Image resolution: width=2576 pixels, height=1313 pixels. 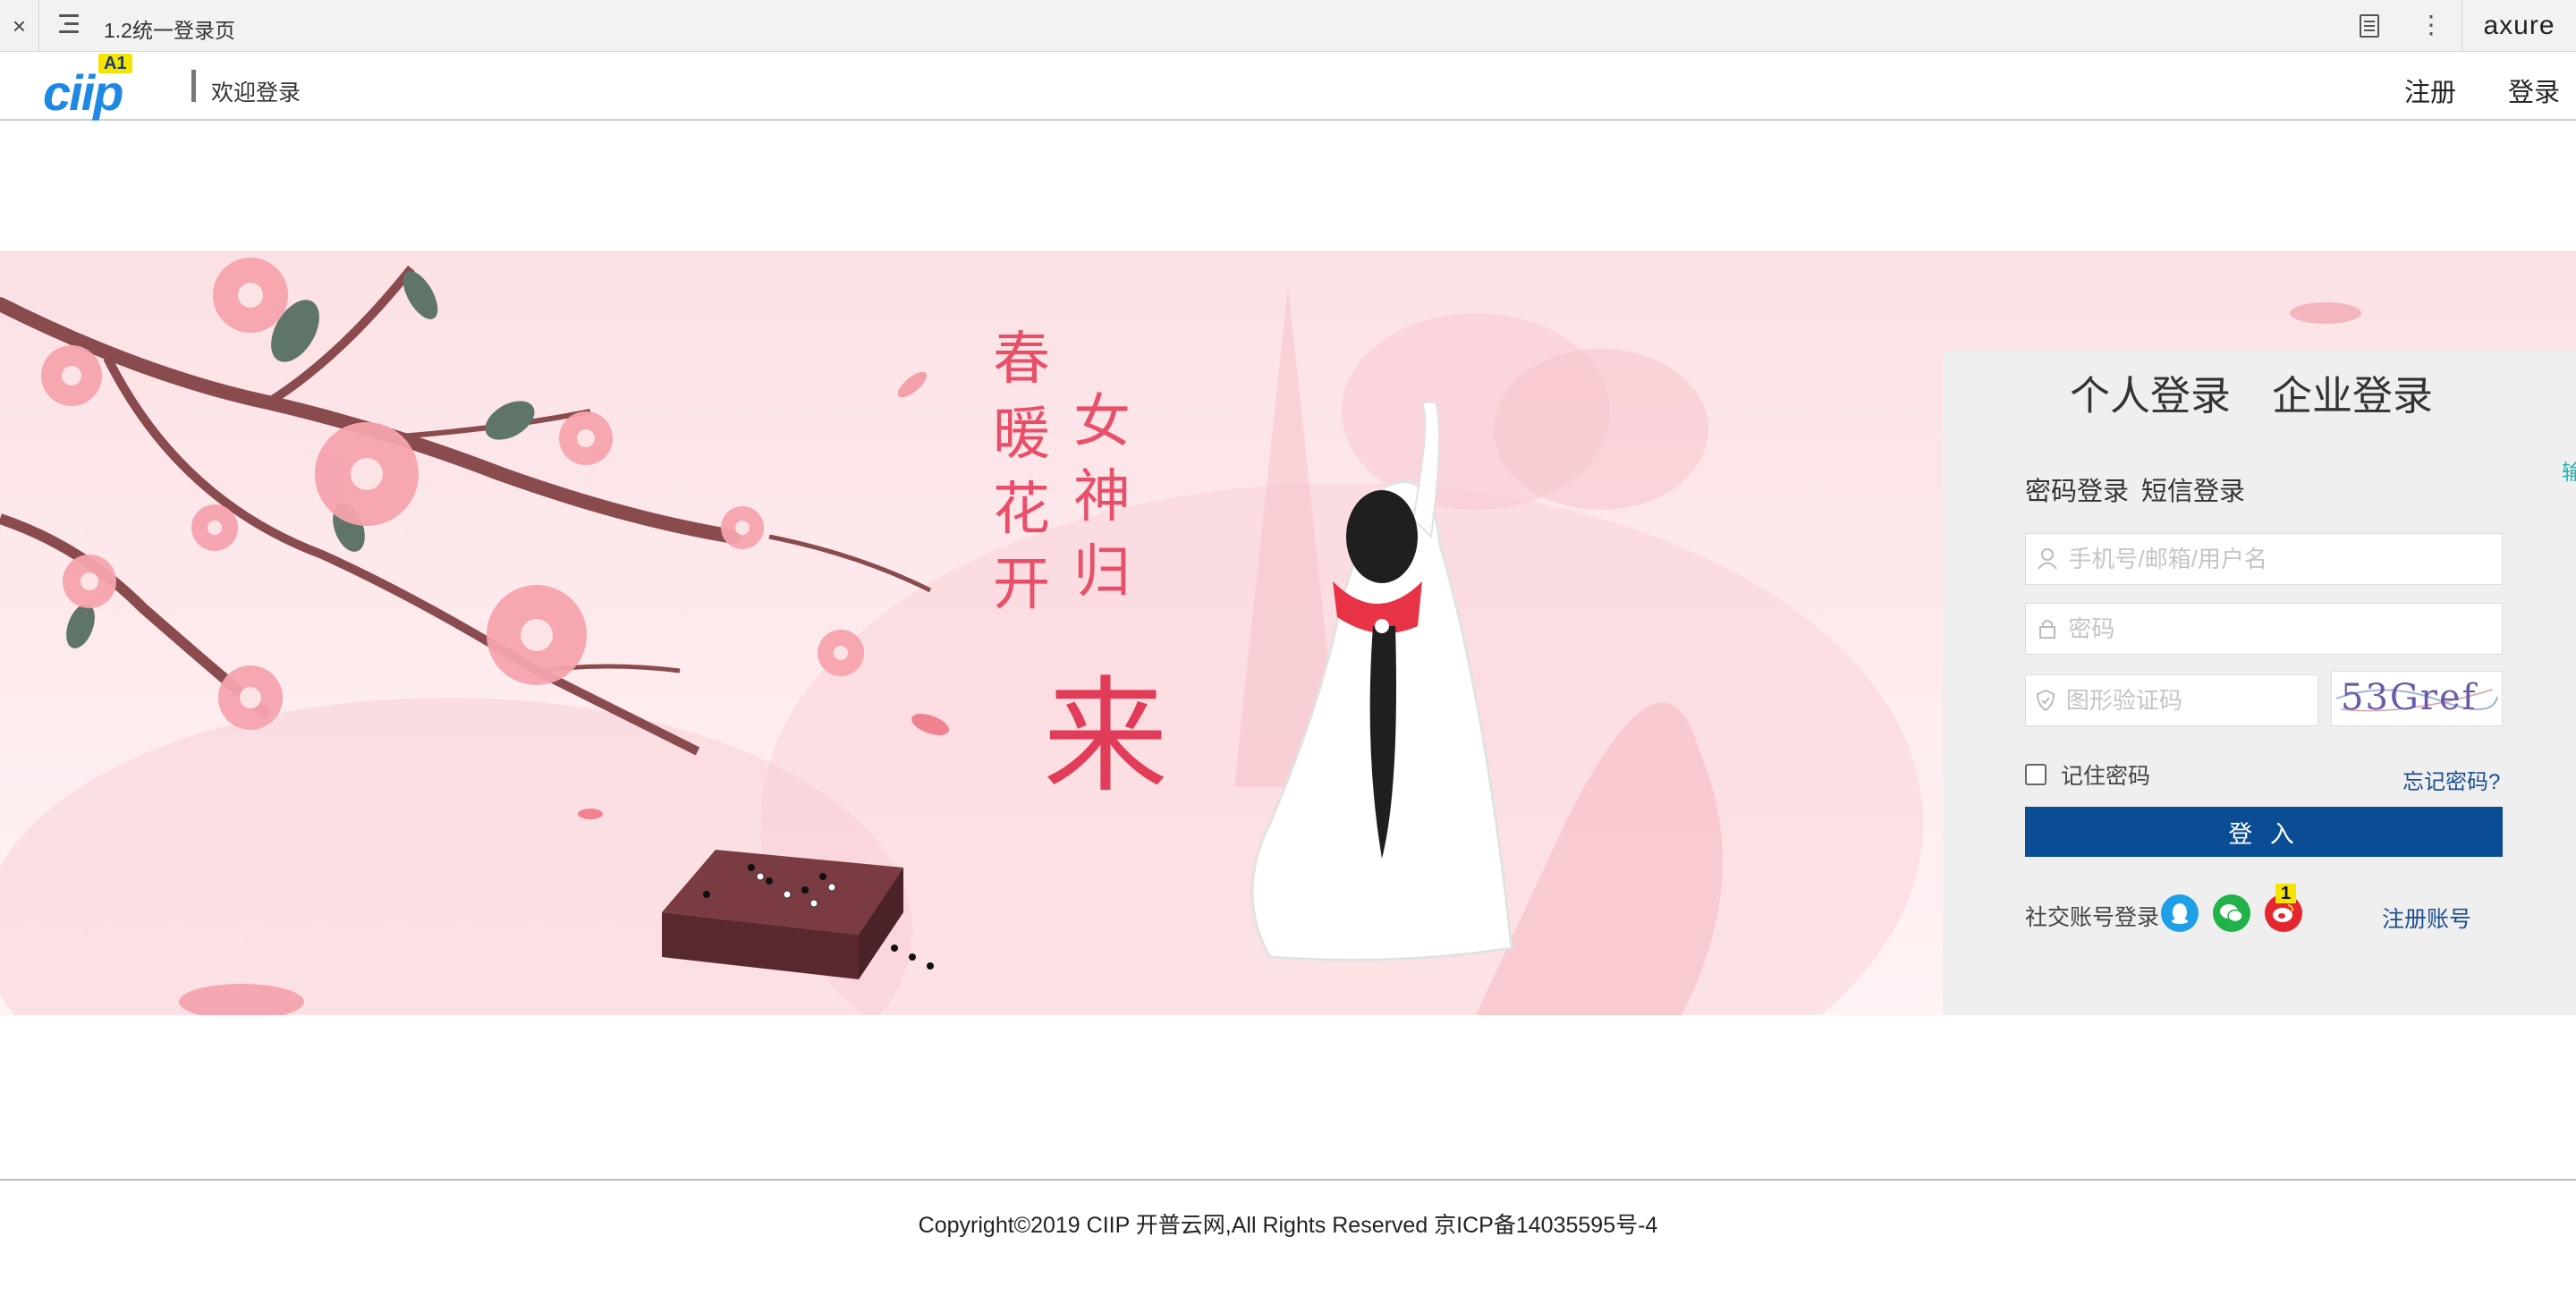 I want to click on password-input, so click(x=2285, y=628).